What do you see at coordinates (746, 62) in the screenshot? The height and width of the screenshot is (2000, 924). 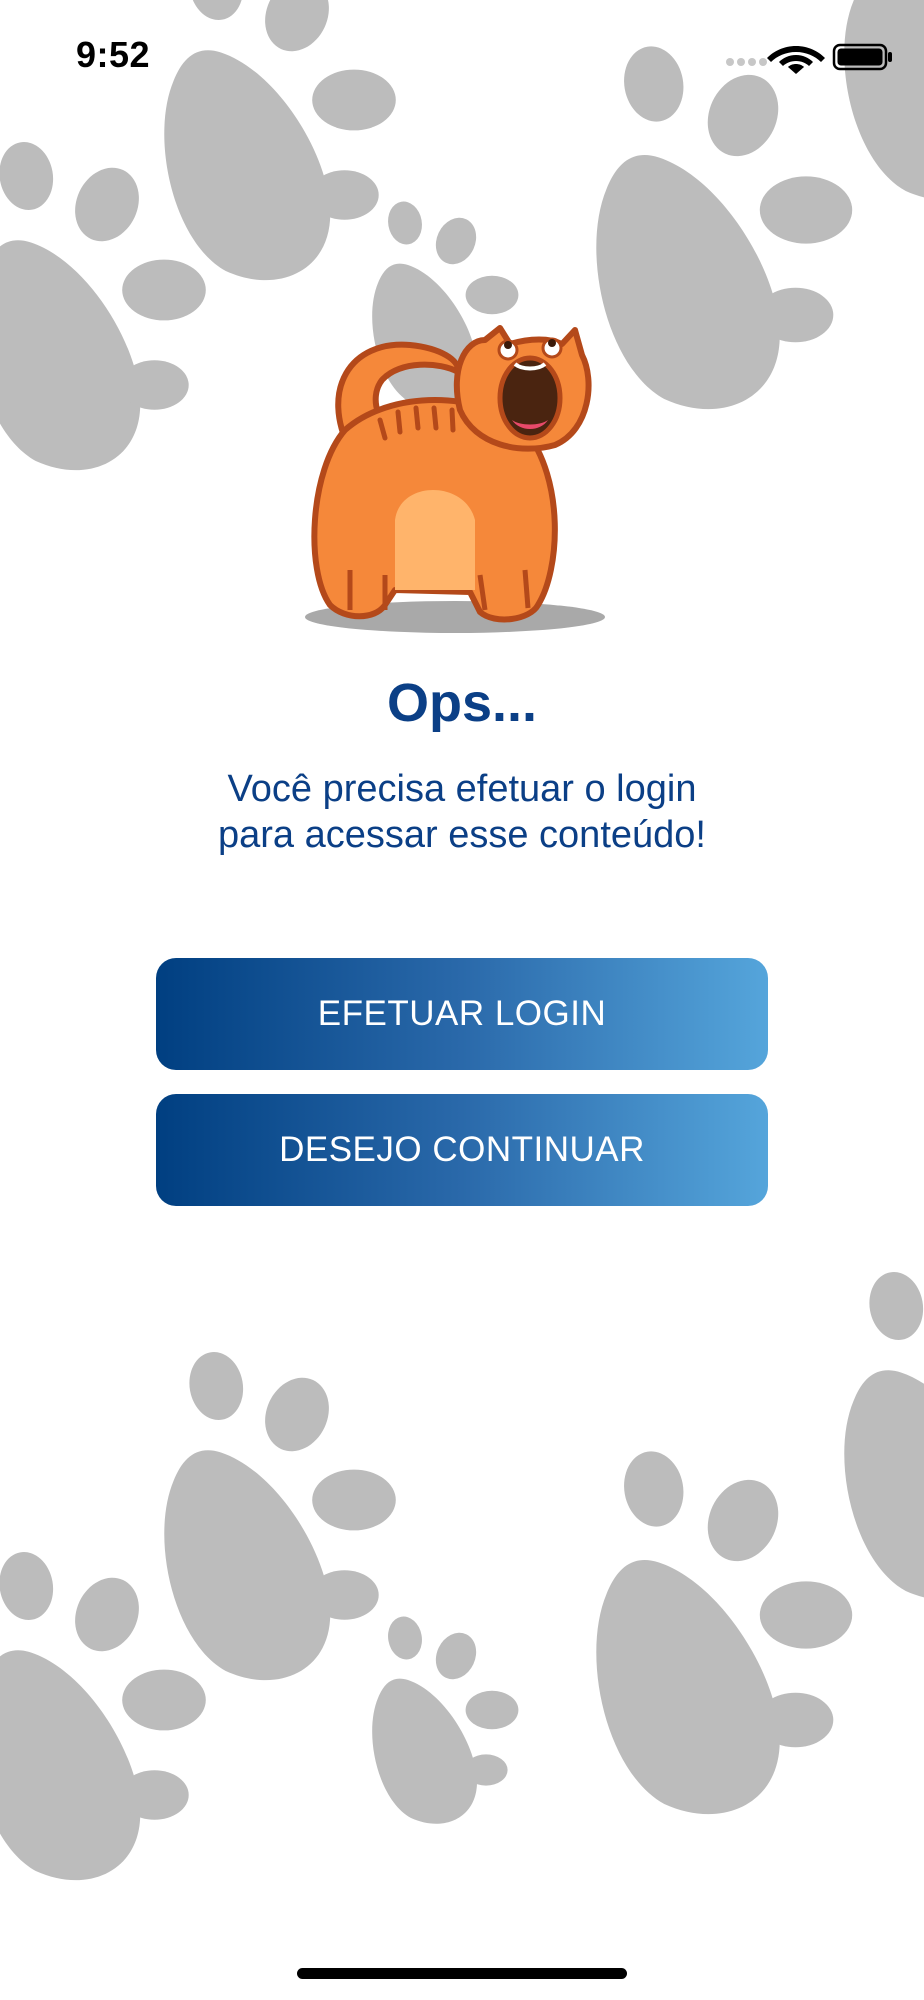 I see `signal-icon` at bounding box center [746, 62].